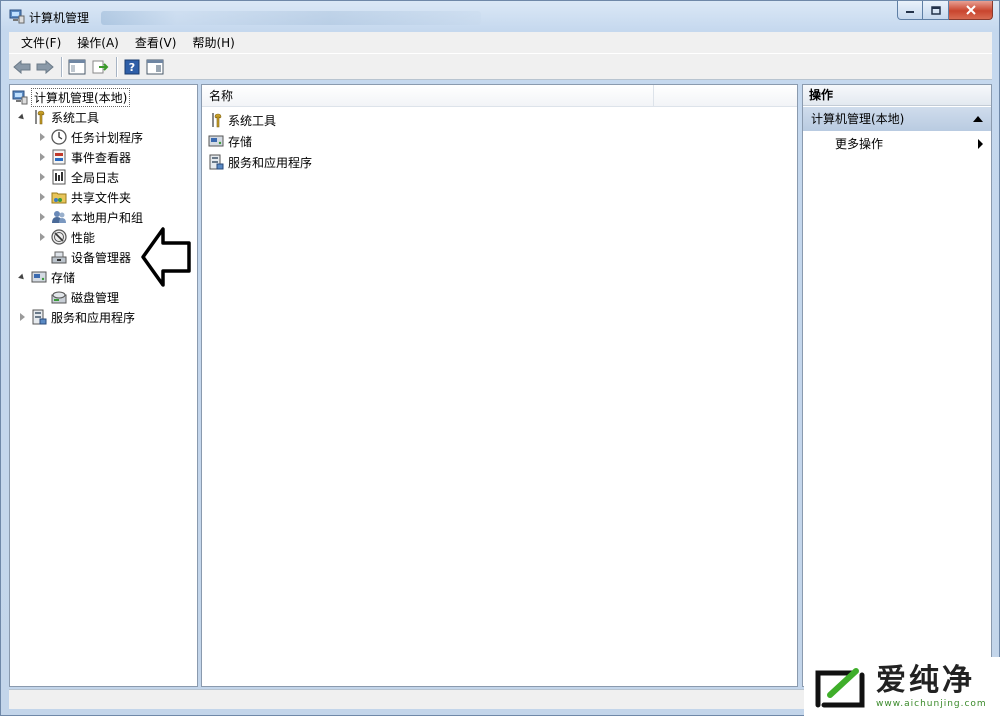  I want to click on services-icon, so click(39, 317).